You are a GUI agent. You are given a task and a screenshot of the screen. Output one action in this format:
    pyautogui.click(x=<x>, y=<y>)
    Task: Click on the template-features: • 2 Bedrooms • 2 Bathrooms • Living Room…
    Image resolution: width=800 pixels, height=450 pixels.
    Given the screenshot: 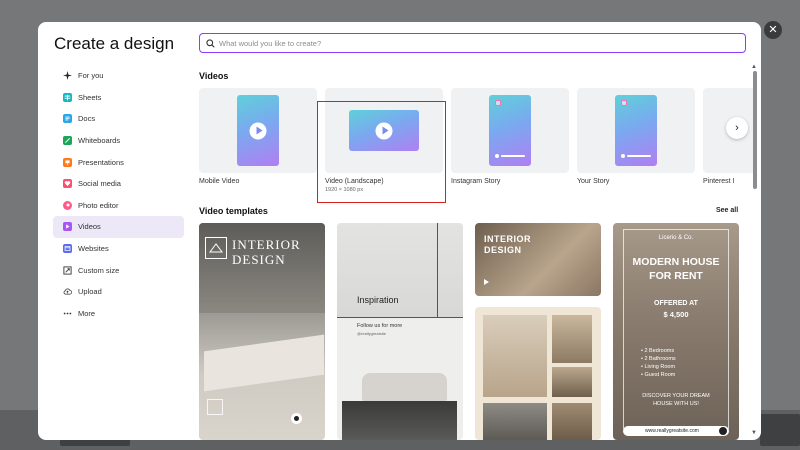 What is the action you would take?
    pyautogui.click(x=658, y=363)
    